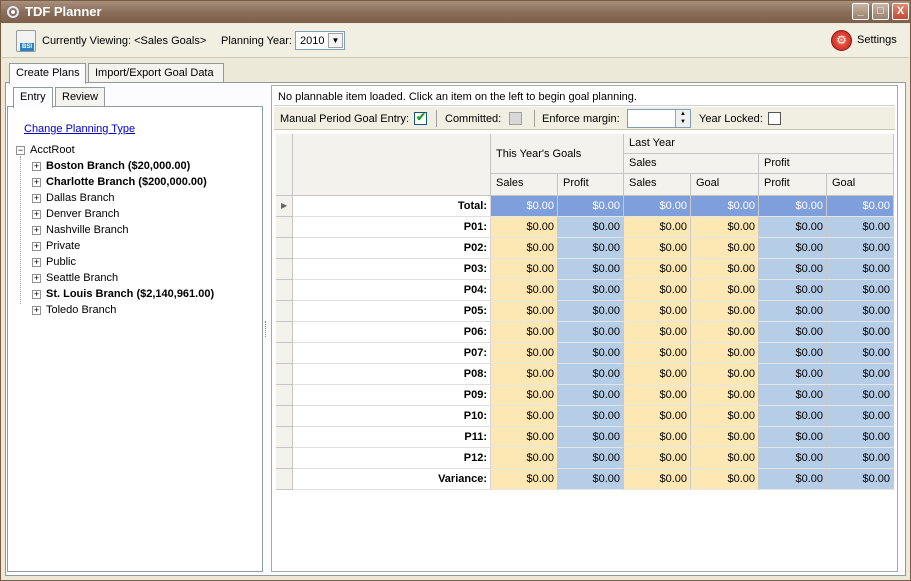  What do you see at coordinates (144, 215) in the screenshot?
I see `tree-item: + Denver Branch` at bounding box center [144, 215].